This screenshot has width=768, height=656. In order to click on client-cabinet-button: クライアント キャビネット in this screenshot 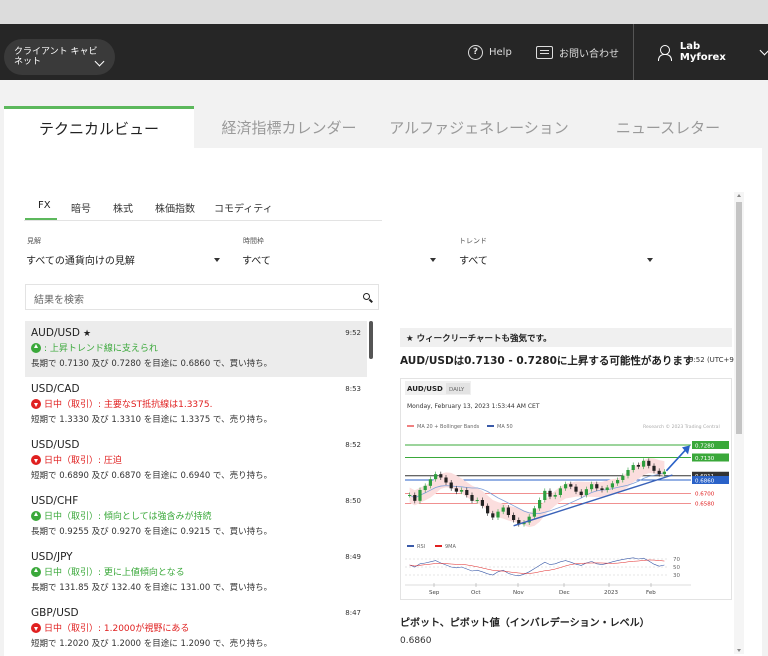, I will do `click(59, 57)`.